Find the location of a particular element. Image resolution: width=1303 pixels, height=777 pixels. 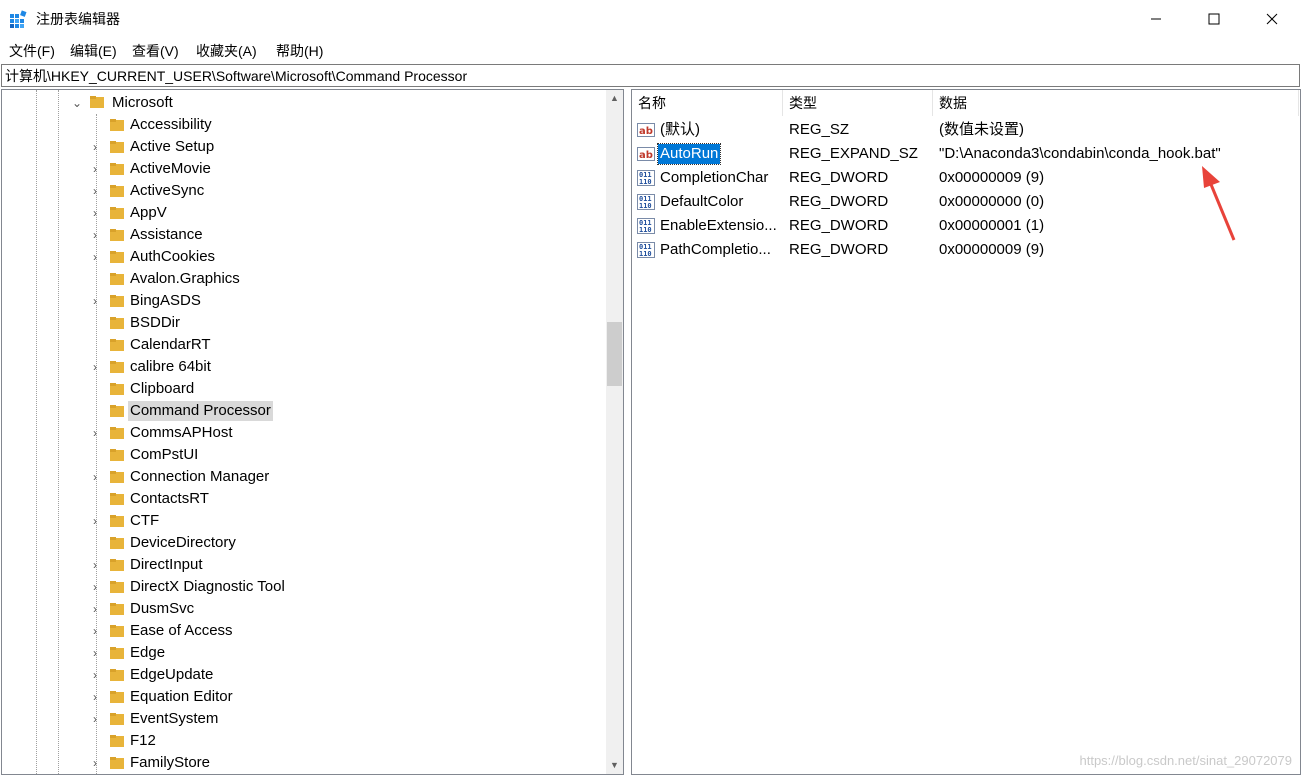

window-title: 注册表编辑器 is located at coordinates (78, 19).